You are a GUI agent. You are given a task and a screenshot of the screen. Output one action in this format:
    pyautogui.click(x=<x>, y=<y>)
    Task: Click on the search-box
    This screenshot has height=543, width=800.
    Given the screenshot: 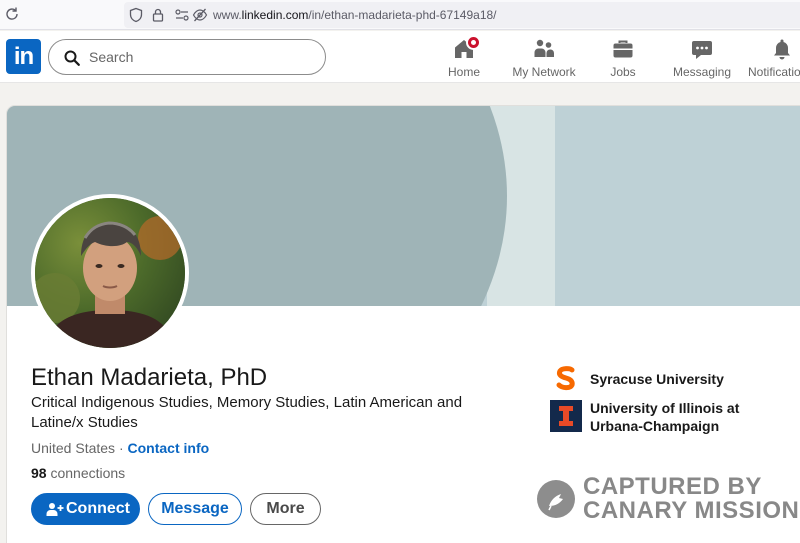 What is the action you would take?
    pyautogui.click(x=187, y=57)
    